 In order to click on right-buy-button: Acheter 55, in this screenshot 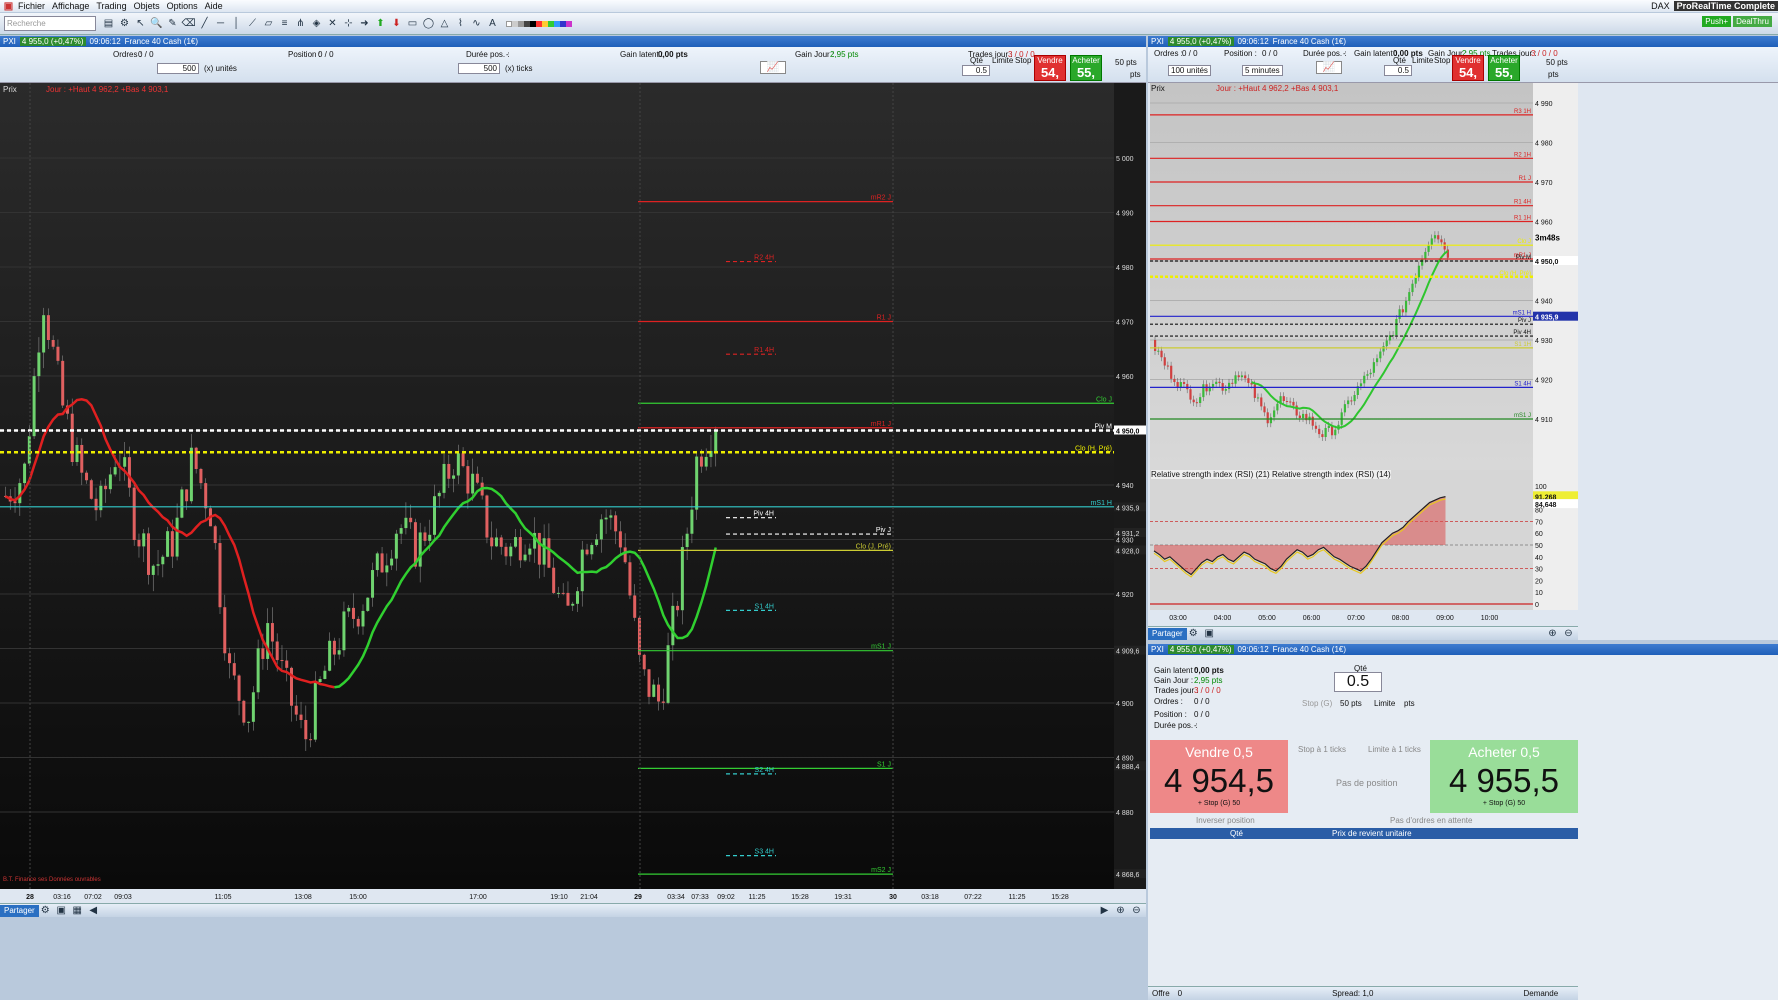, I will do `click(1504, 68)`.